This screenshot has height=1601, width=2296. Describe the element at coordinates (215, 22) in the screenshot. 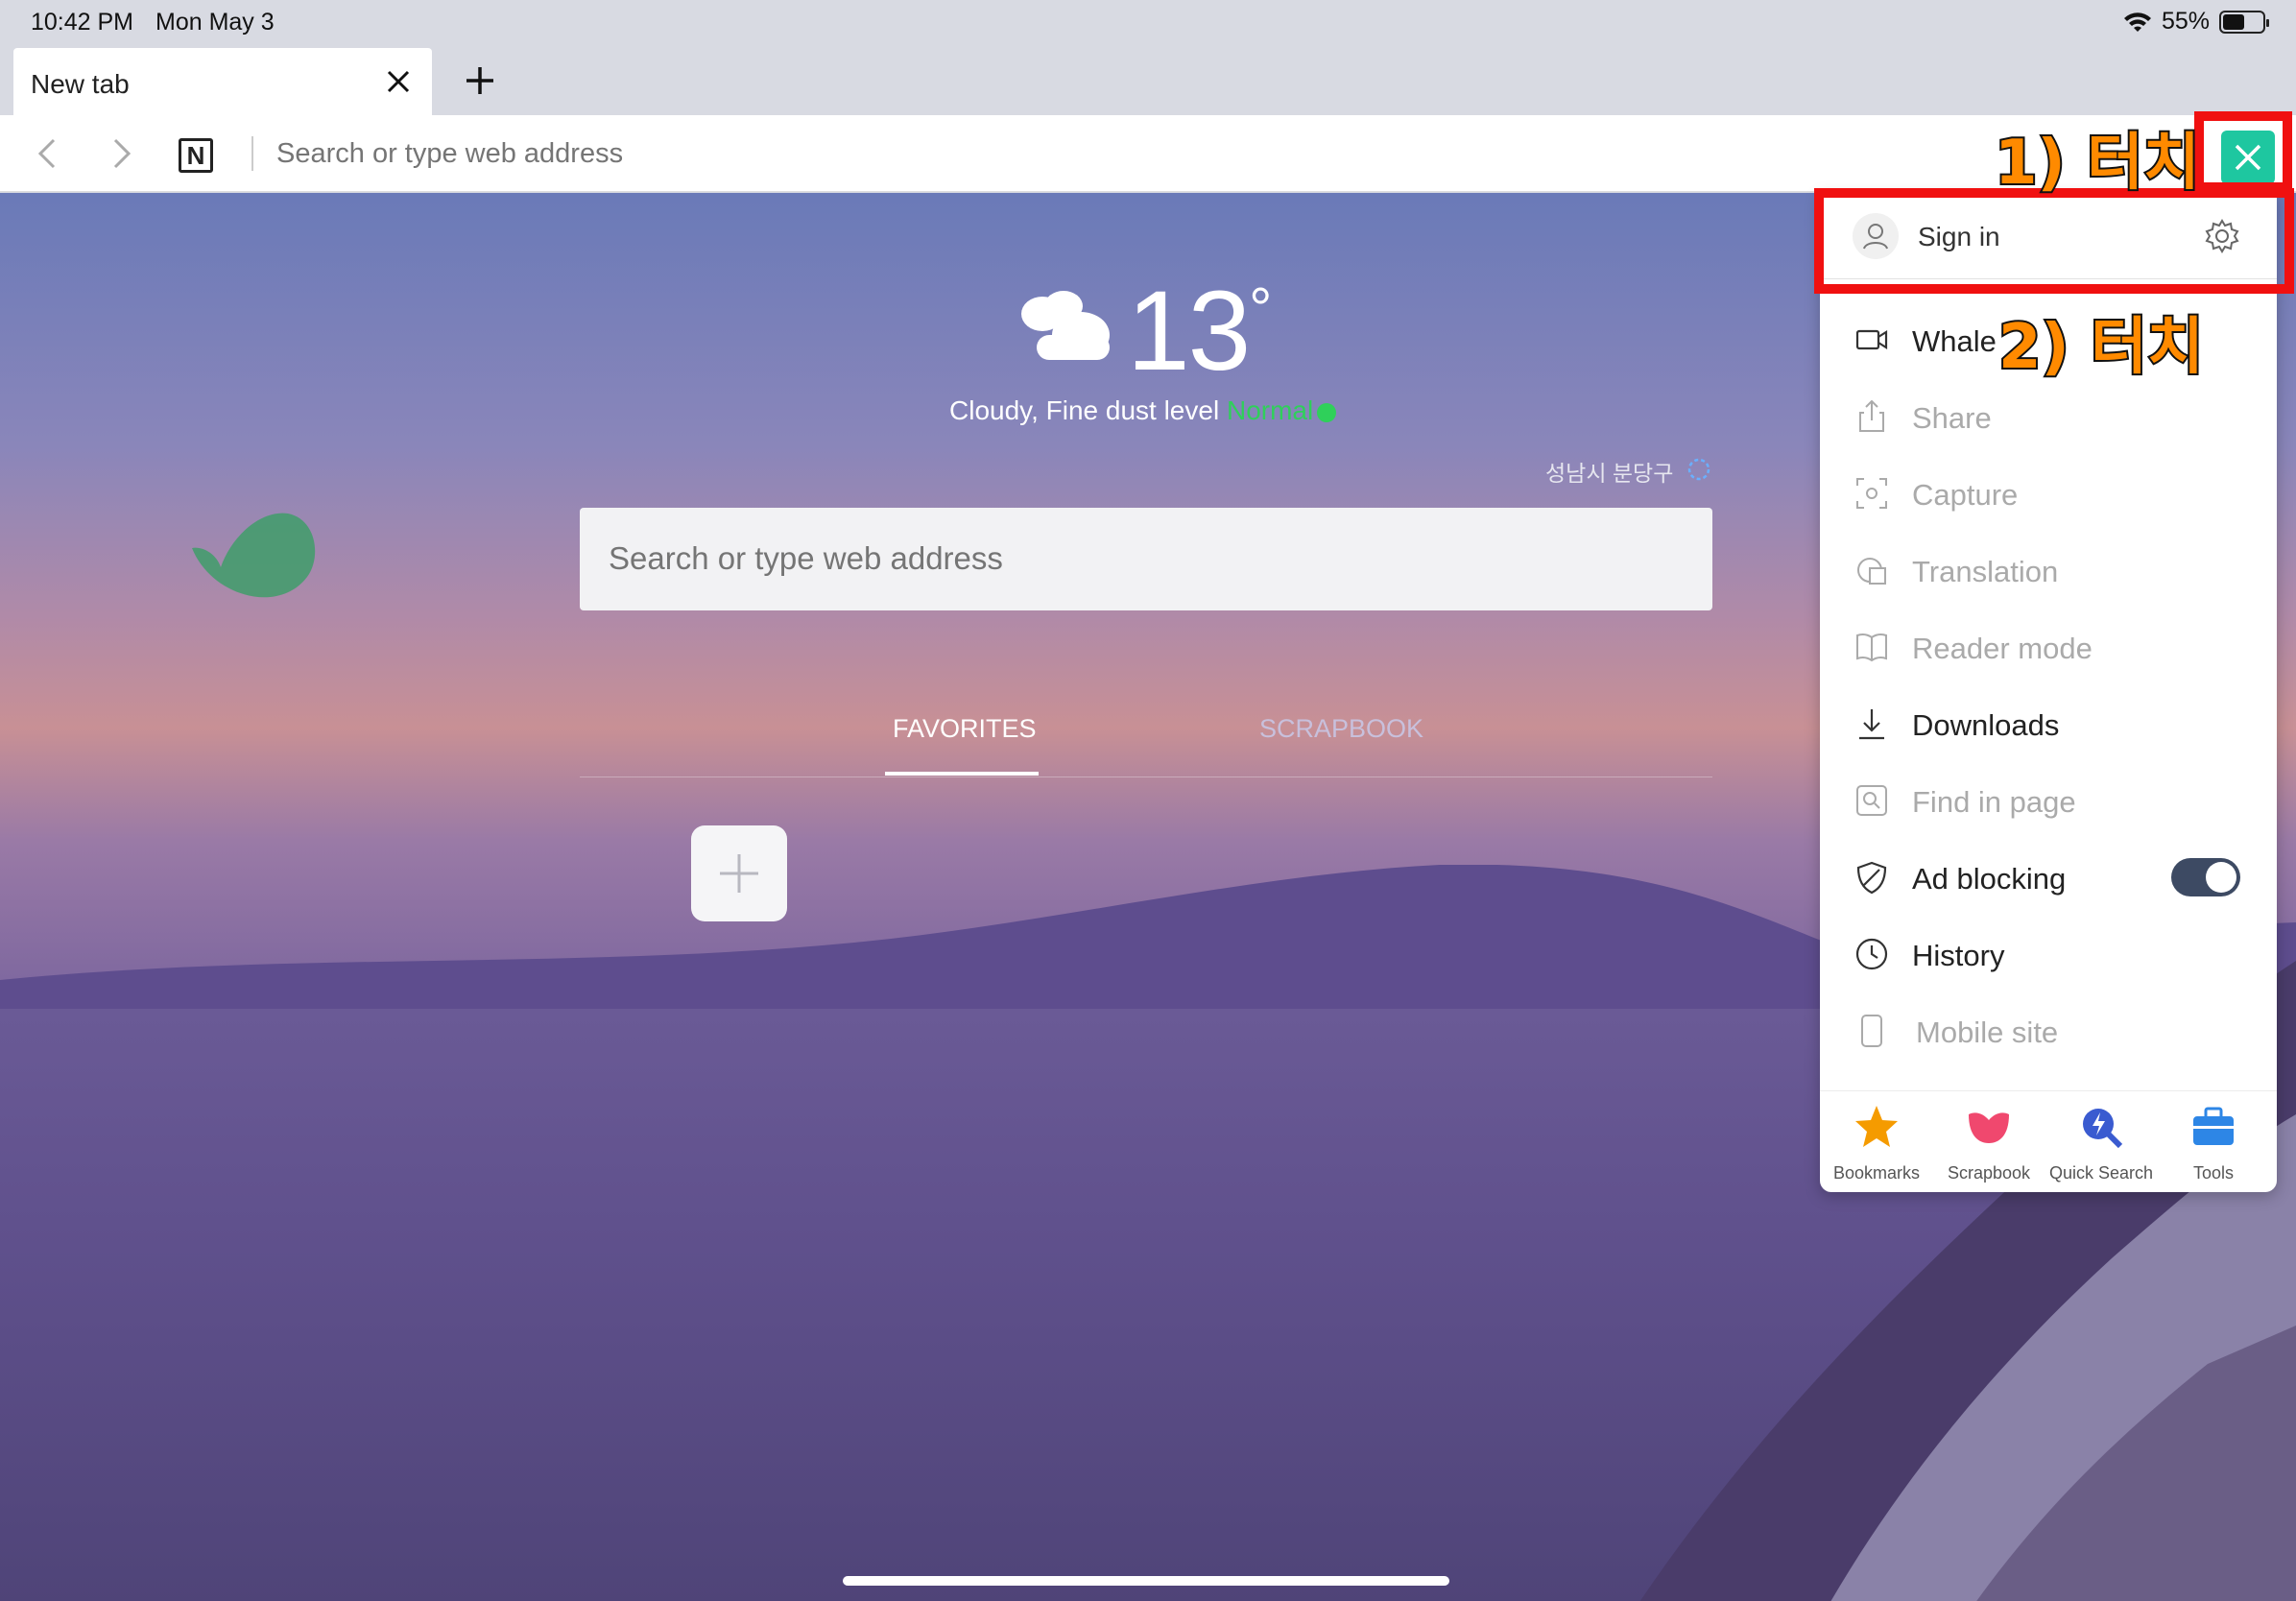

I see `status-date: Mon May 3` at that location.